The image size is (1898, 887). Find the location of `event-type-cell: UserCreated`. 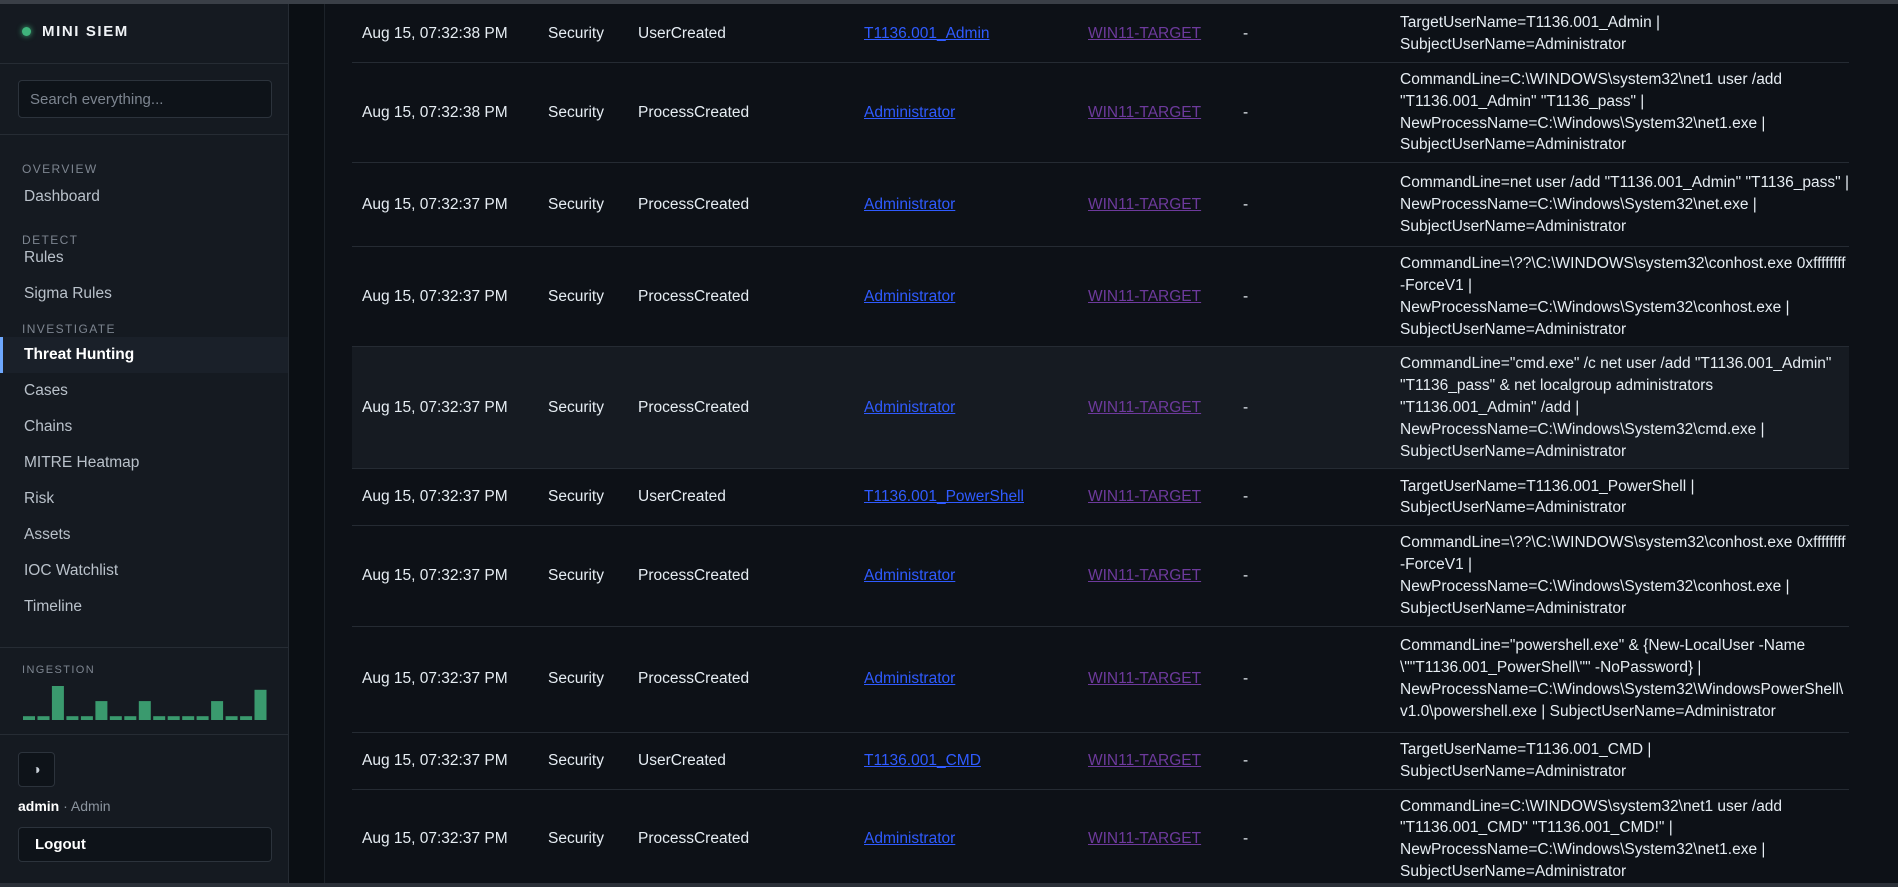

event-type-cell: UserCreated is located at coordinates (751, 34).